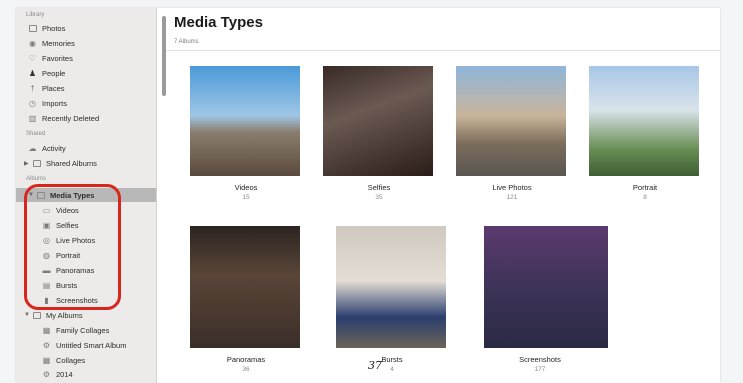  I want to click on sidebar-item-untitled-smart-album: ⚙ Untitled Smart Album, so click(99, 345).